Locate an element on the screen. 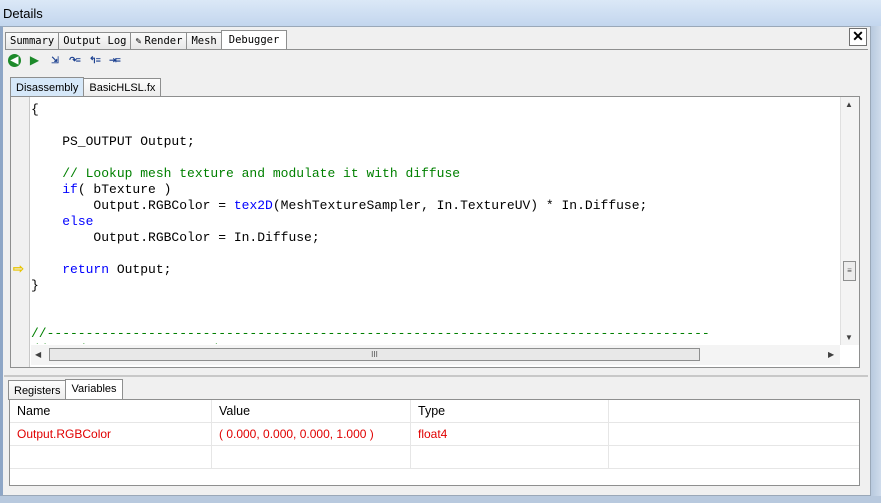 This screenshot has height=503, width=881. scroll-left-icon: ◀ is located at coordinates (38, 354).